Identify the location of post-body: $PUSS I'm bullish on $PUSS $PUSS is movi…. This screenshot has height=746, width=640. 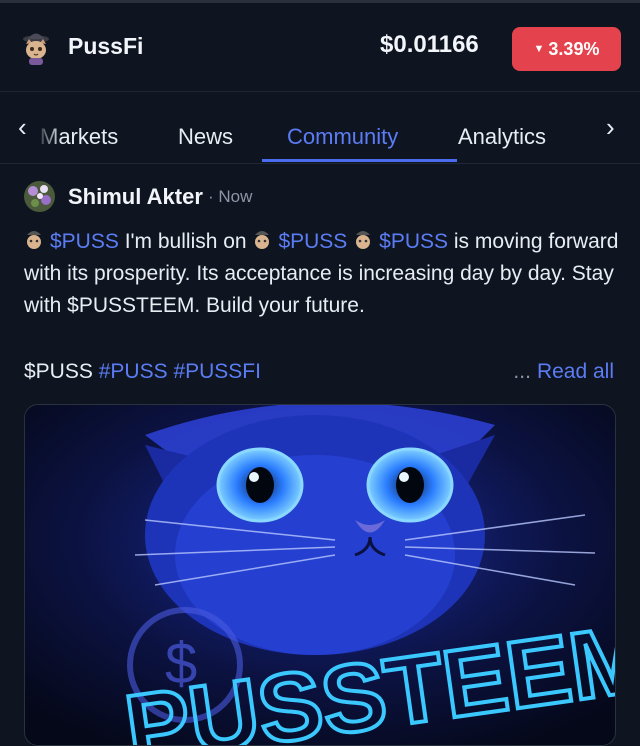
(324, 274).